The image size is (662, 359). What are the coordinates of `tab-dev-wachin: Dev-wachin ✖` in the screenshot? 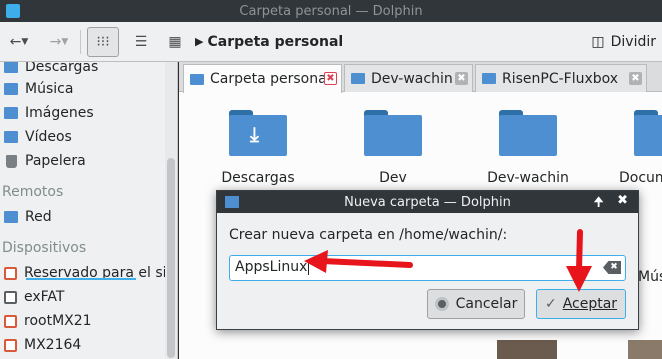 It's located at (408, 78).